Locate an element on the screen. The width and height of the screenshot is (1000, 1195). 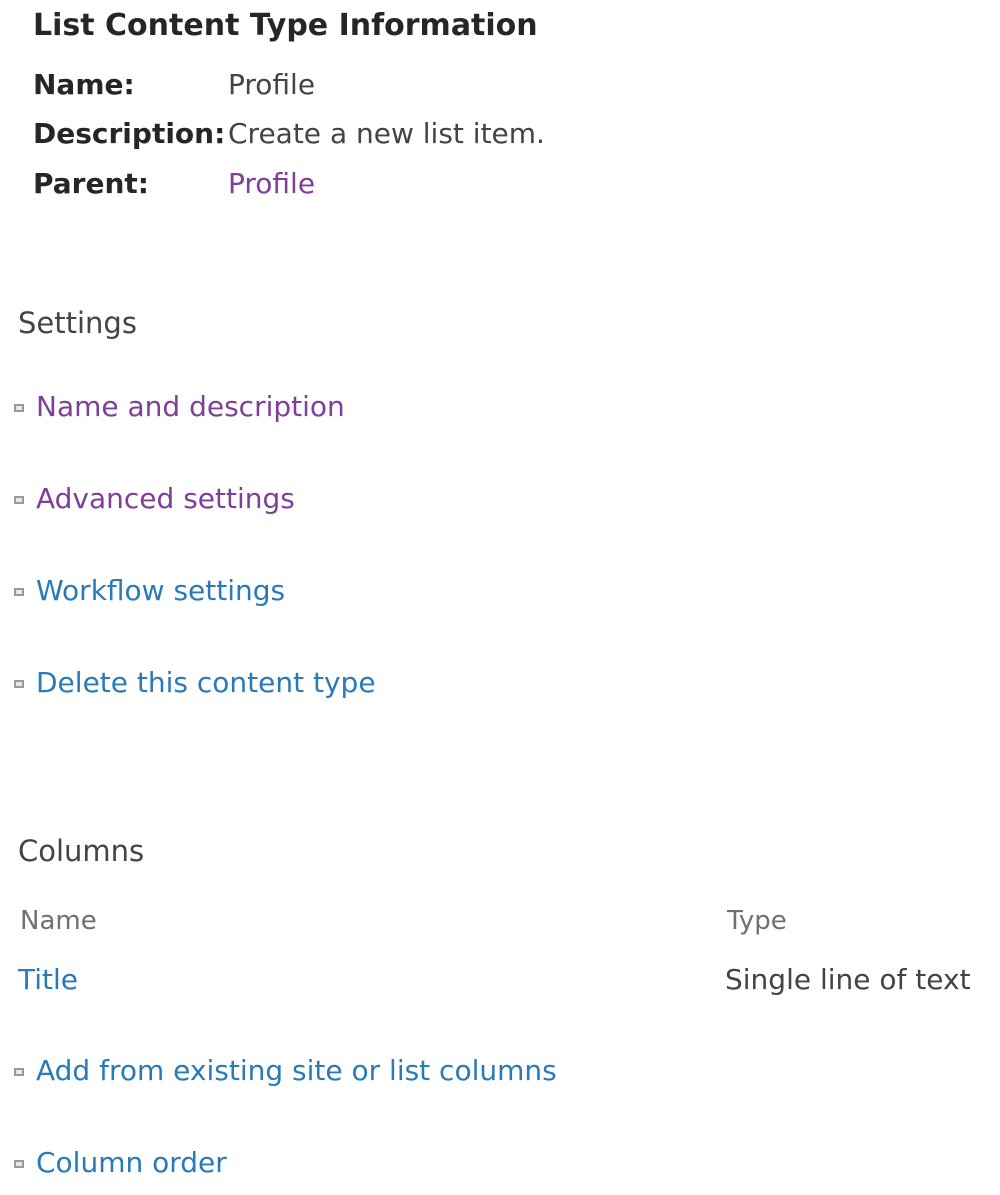
column-order-link: Column order is located at coordinates (120, 1162).